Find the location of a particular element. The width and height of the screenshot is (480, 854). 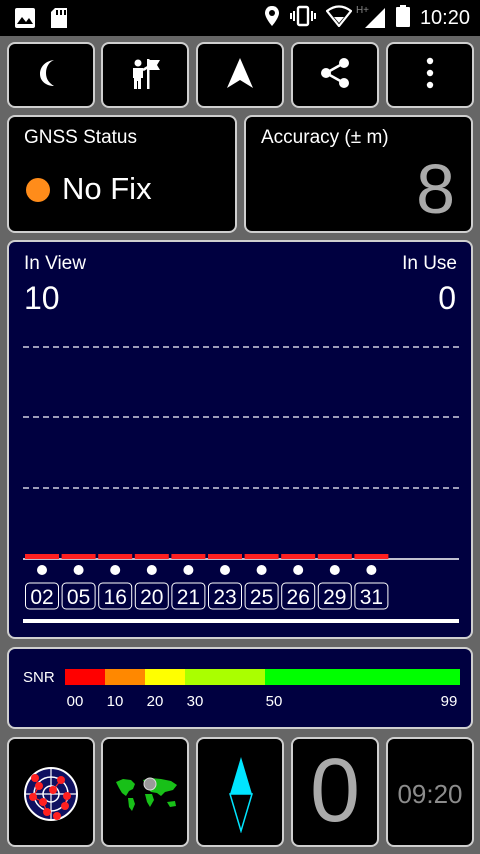

time-display: 09:20 is located at coordinates (430, 792).